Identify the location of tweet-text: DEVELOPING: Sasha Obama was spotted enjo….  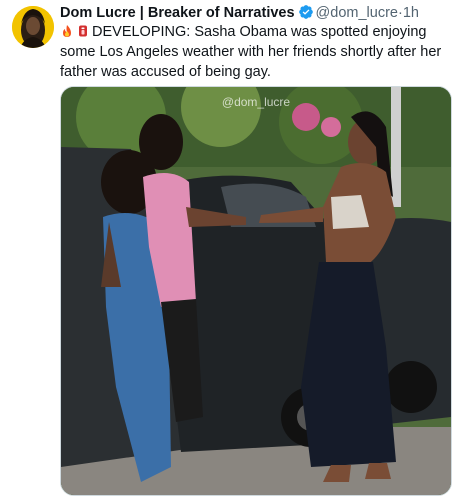
(256, 52).